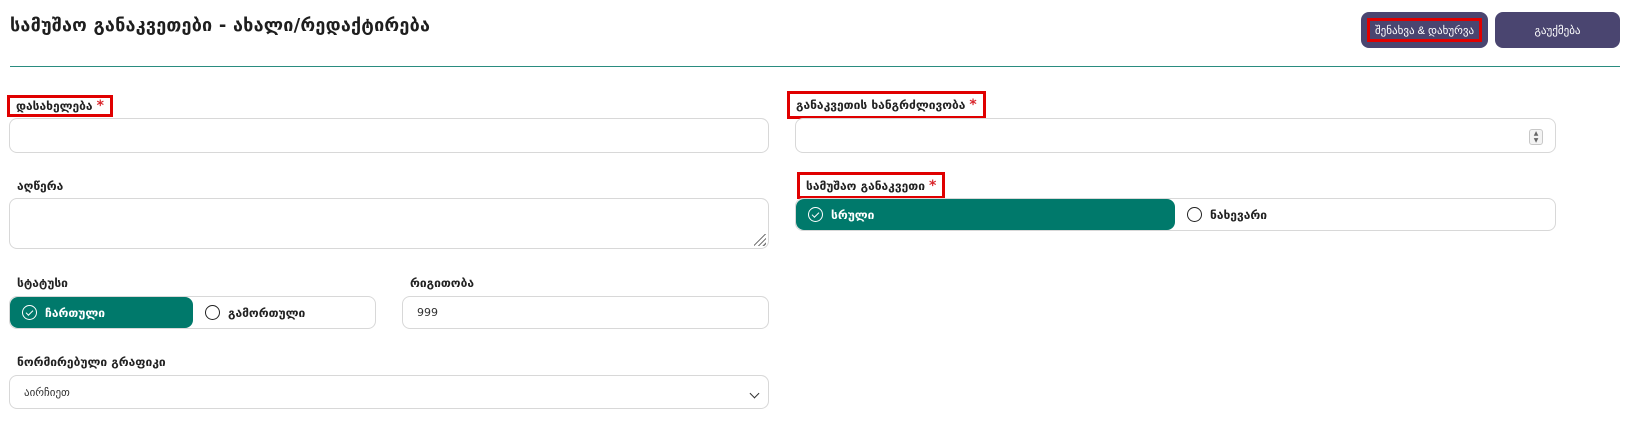  I want to click on schedule-select: აირჩიეთ, so click(389, 392).